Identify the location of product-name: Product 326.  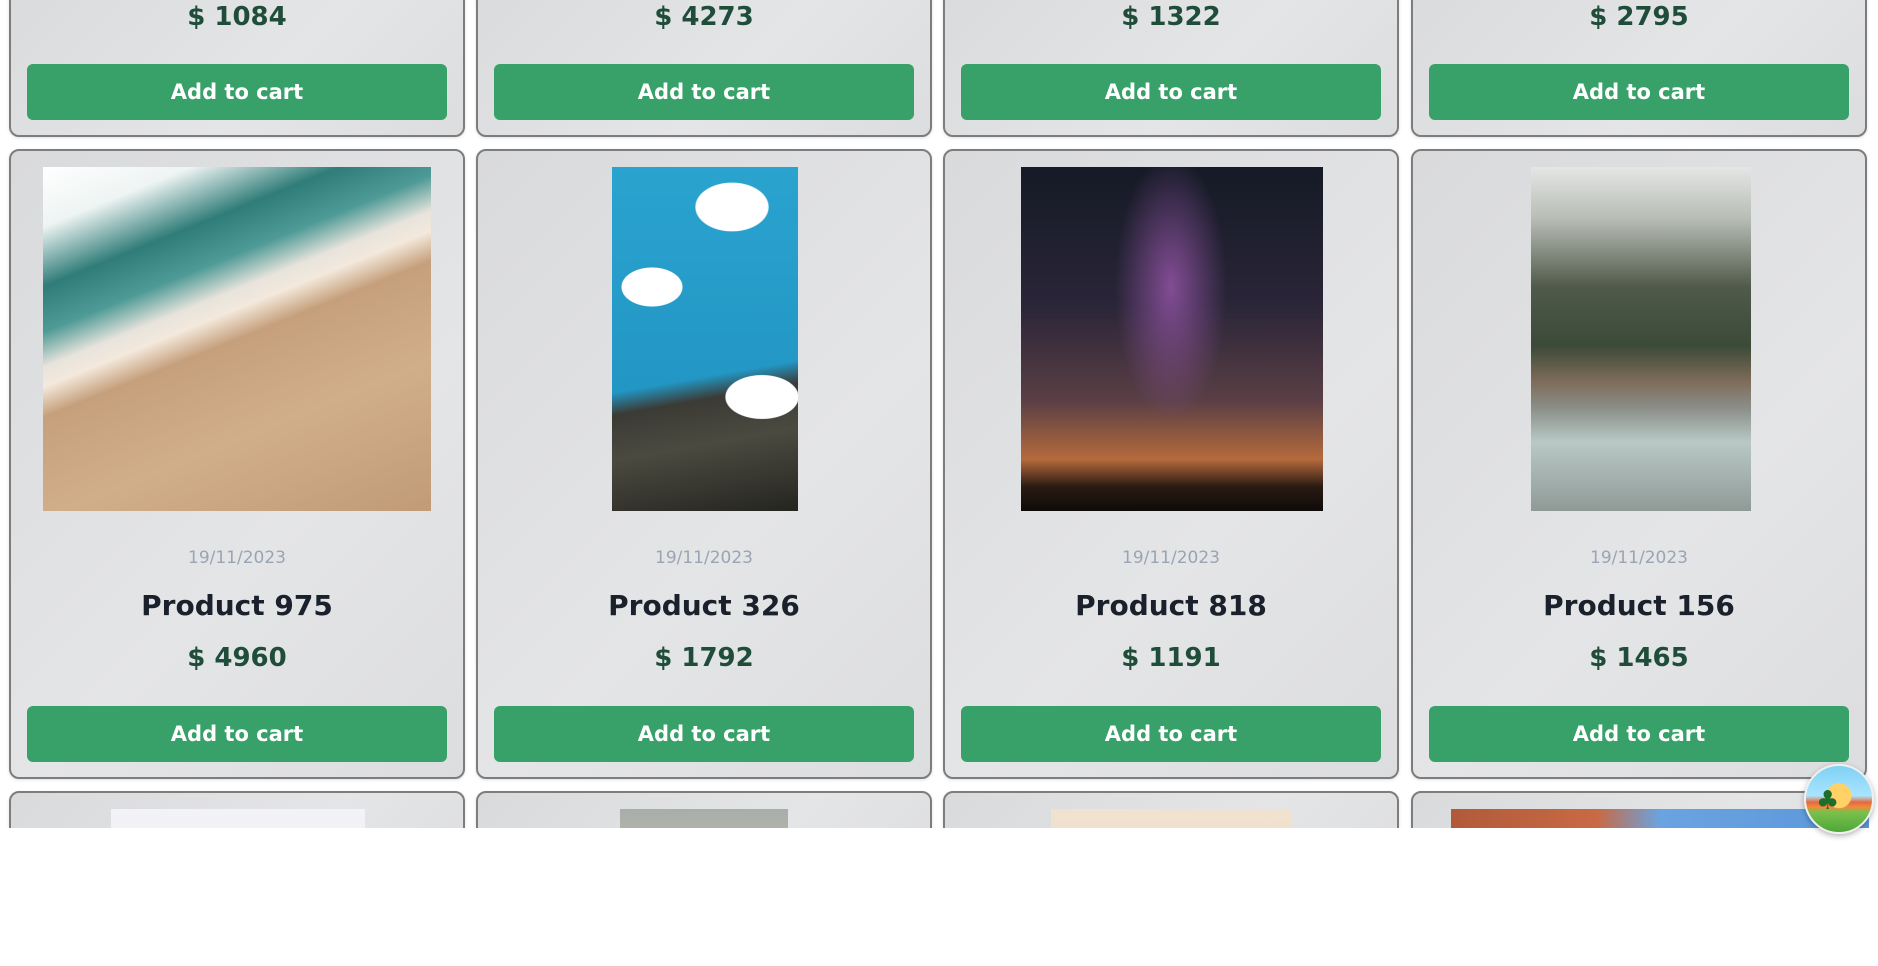
(704, 605).